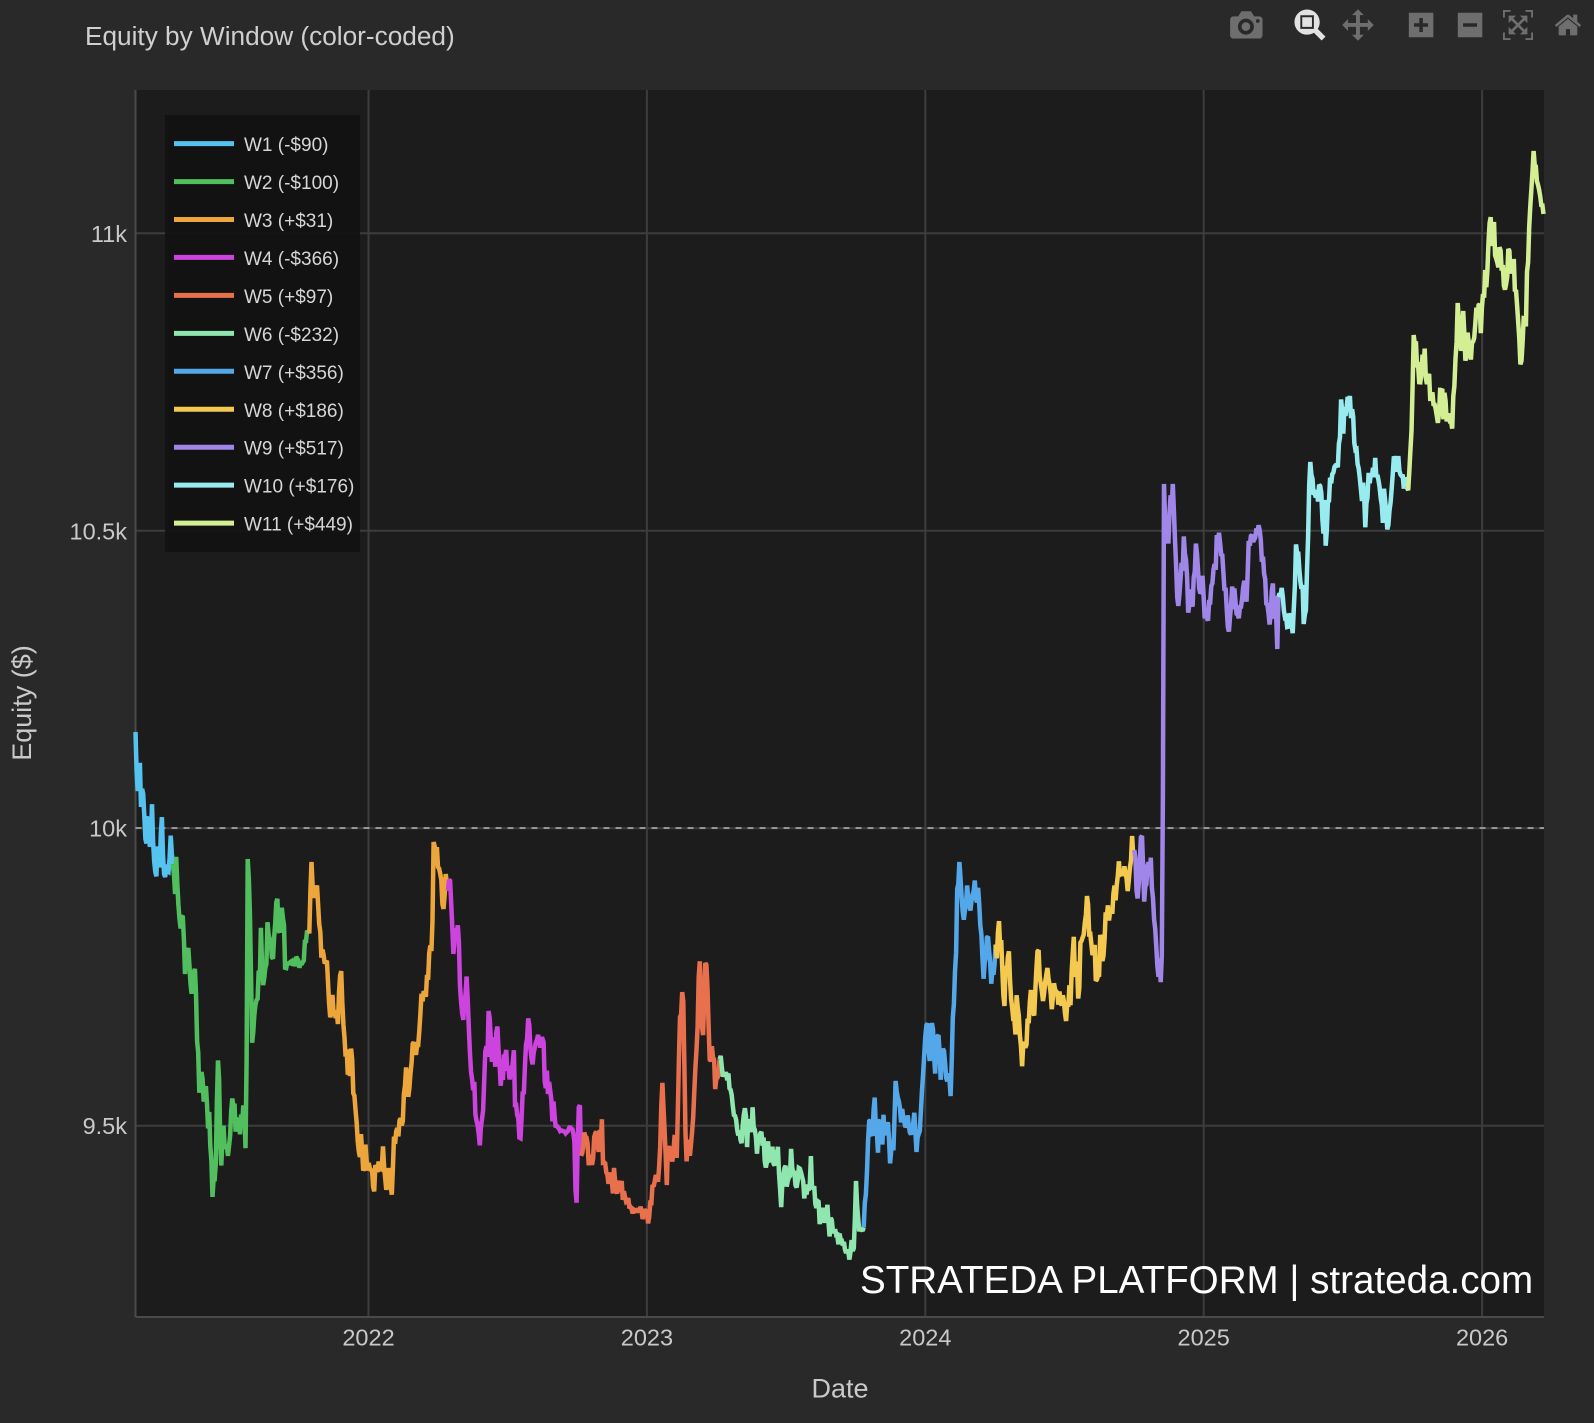  I want to click on svg-text: W6 (-$232), so click(291, 335).